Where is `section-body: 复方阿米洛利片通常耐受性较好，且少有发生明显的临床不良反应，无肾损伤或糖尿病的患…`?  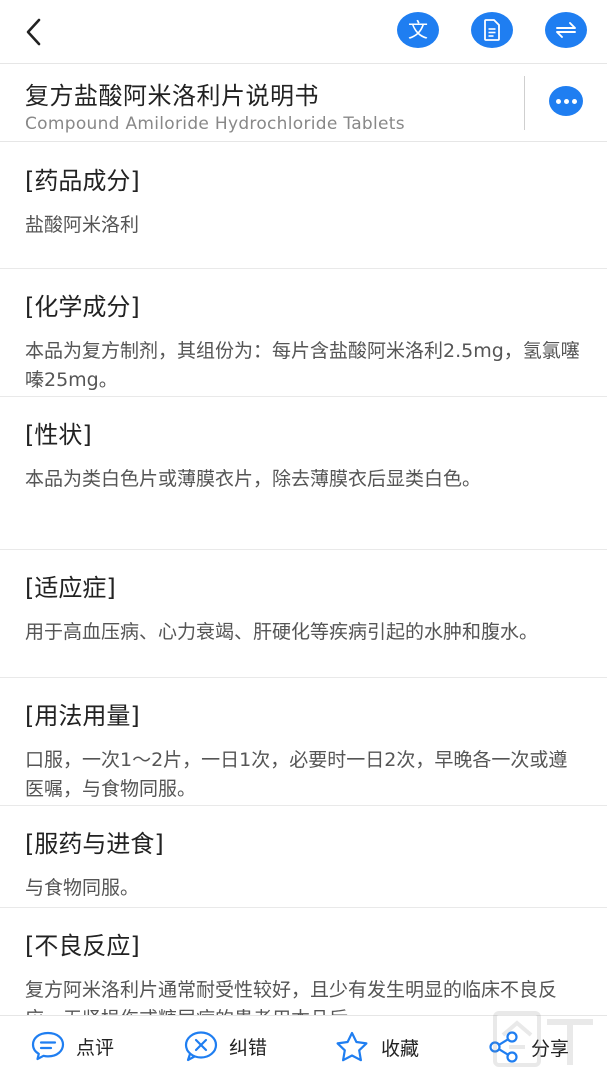
section-body: 复方阿米洛利片通常耐受性较好，且少有发生明显的临床不良反应，无肾损伤或糖尿病的患… is located at coordinates (291, 997).